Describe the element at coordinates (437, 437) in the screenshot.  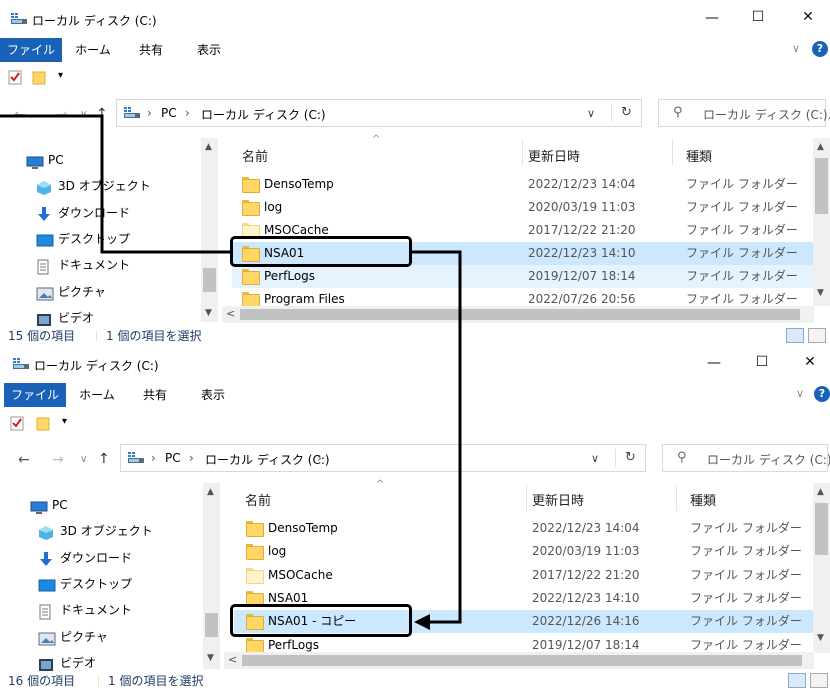
I see `connector-line-right` at that location.